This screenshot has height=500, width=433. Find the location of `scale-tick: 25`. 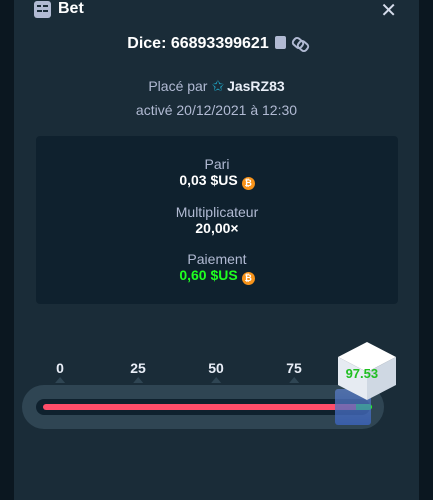

scale-tick: 25 is located at coordinates (138, 371).